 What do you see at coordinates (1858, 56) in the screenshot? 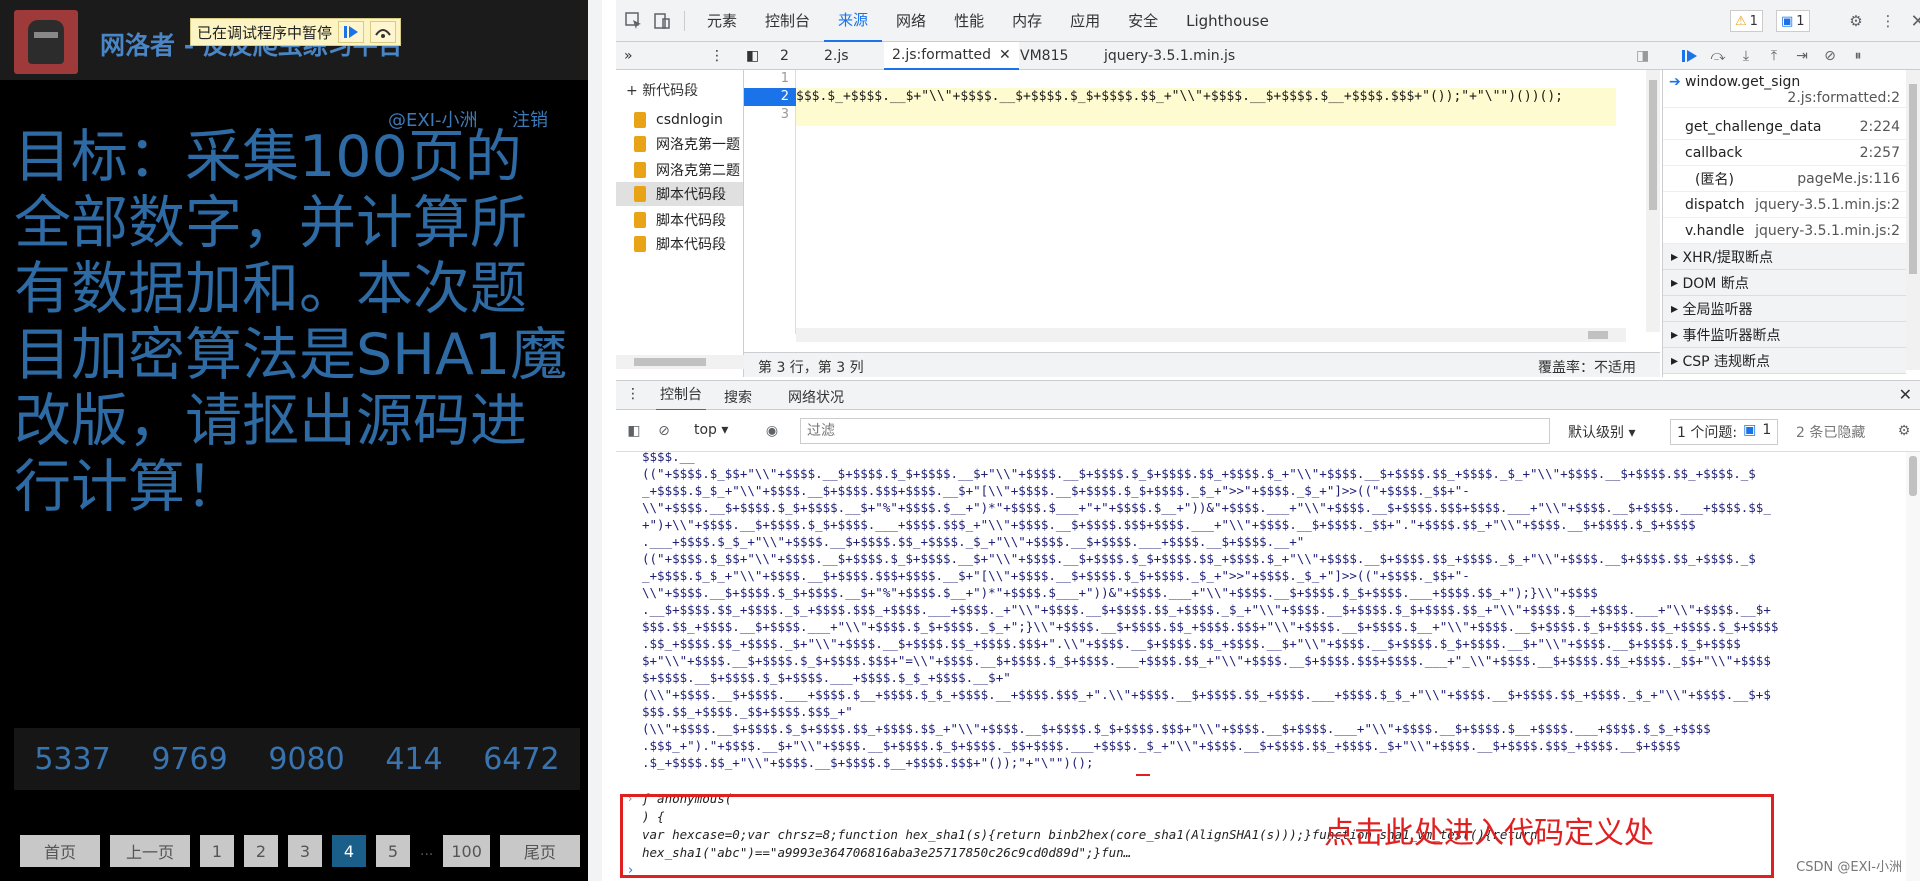
I see `pause-on-exceptions-icon: ⏸` at bounding box center [1858, 56].